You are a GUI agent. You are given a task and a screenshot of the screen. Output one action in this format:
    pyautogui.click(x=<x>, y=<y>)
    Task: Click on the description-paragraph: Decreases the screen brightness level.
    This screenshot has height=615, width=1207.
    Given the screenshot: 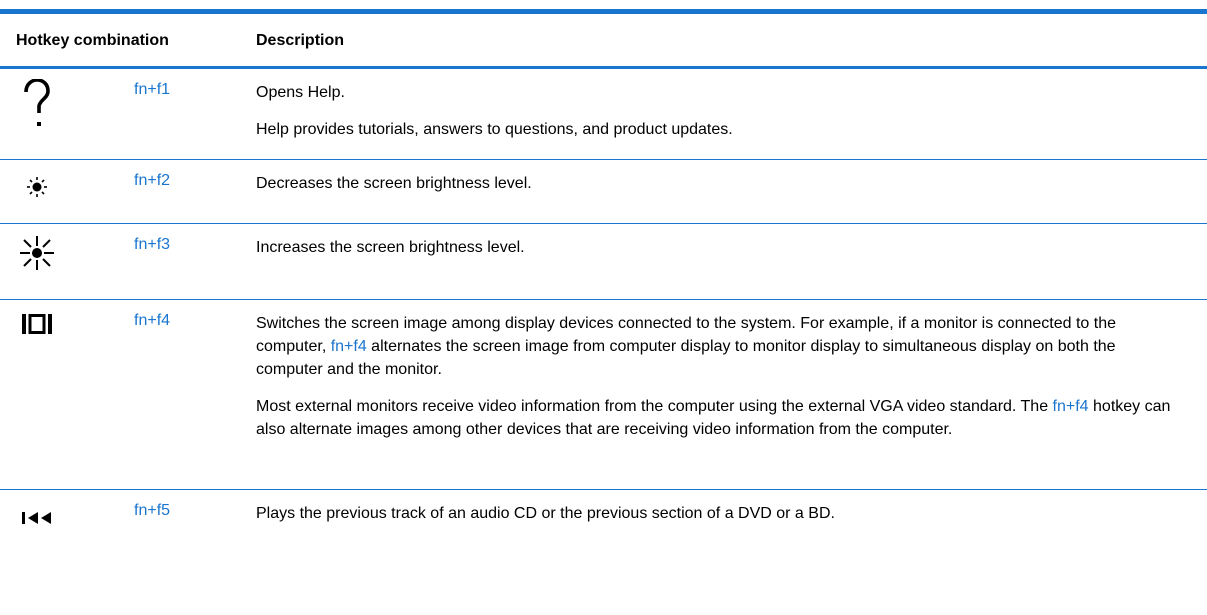 What is the action you would take?
    pyautogui.click(x=394, y=183)
    